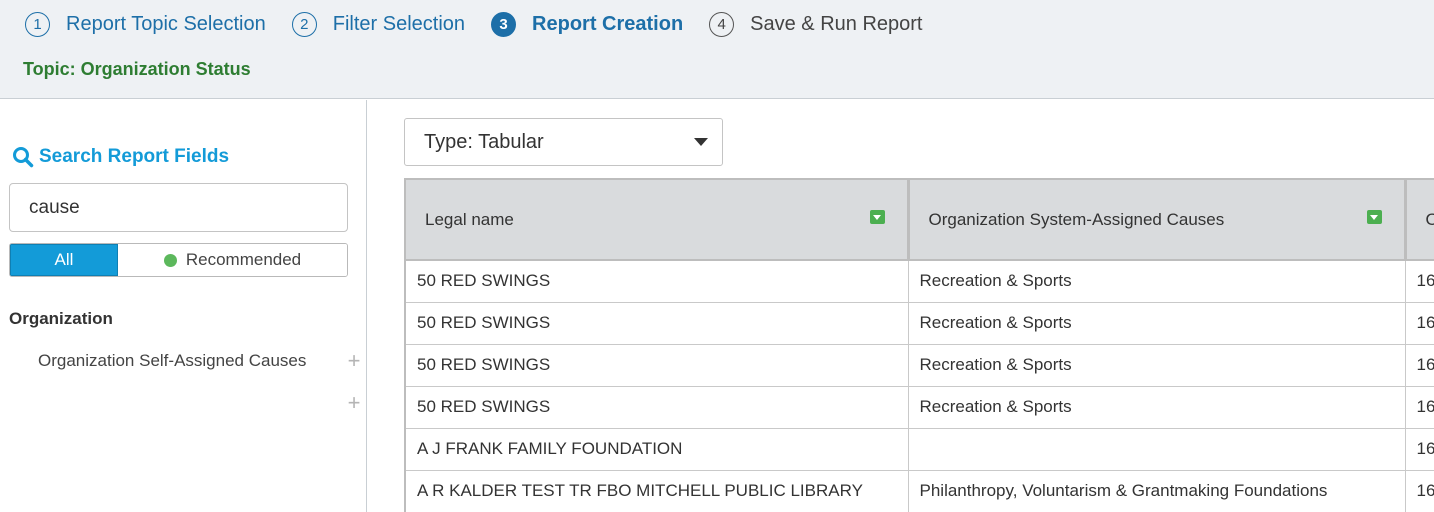 This screenshot has height=512, width=1434. Describe the element at coordinates (1430, 219) in the screenshot. I see `column-header-label: O` at that location.